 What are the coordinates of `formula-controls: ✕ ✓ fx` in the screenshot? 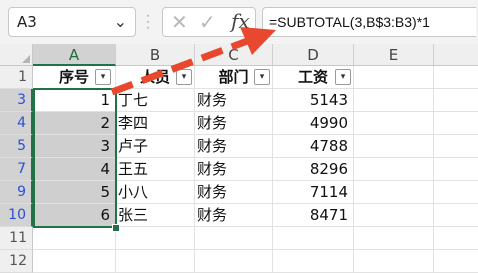 It's located at (209, 22).